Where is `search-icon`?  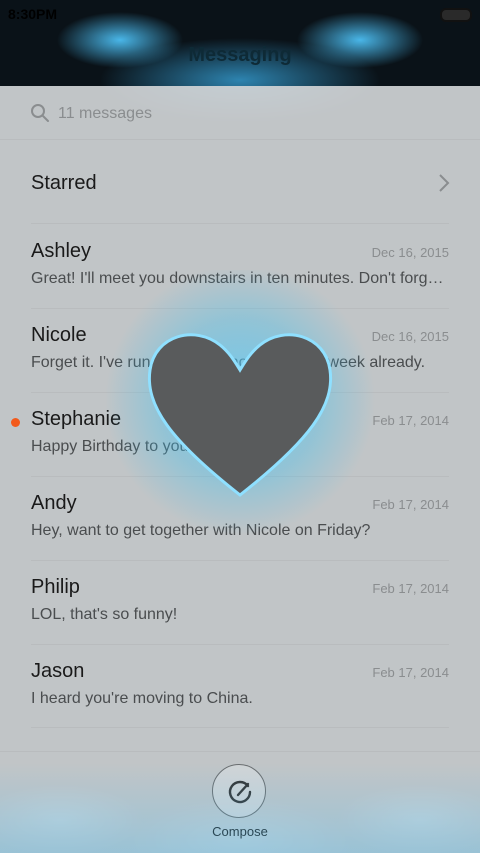
search-icon is located at coordinates (40, 113).